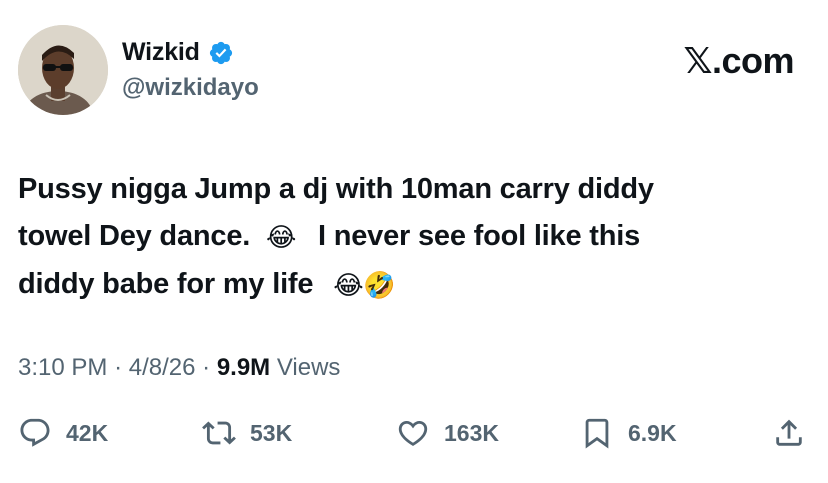 This screenshot has height=483, width=828. What do you see at coordinates (413, 433) in the screenshot?
I see `like-icon` at bounding box center [413, 433].